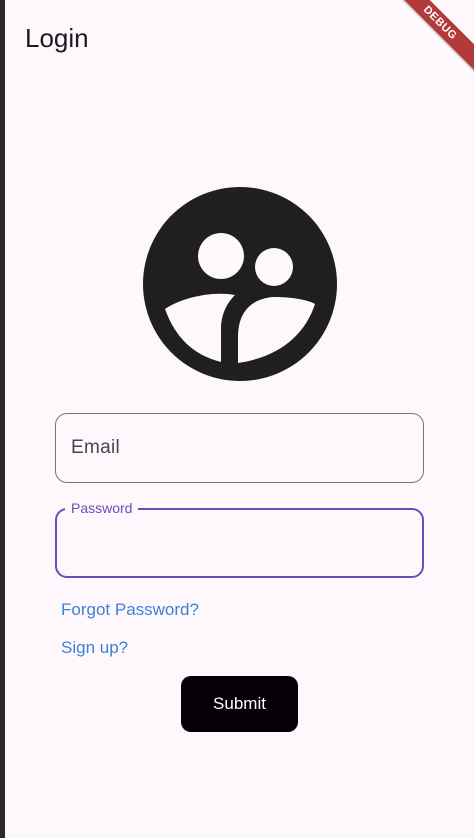 The width and height of the screenshot is (474, 838). Describe the element at coordinates (130, 610) in the screenshot. I see `forgot-password-link: Forgot Password?` at that location.